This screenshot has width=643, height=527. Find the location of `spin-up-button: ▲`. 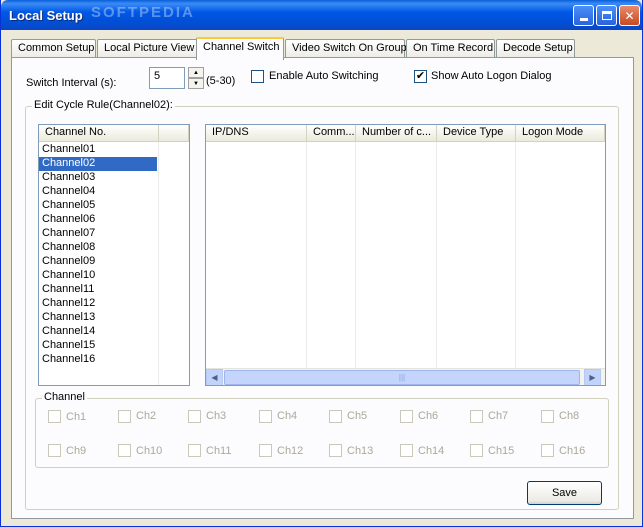

spin-up-button: ▲ is located at coordinates (196, 72).